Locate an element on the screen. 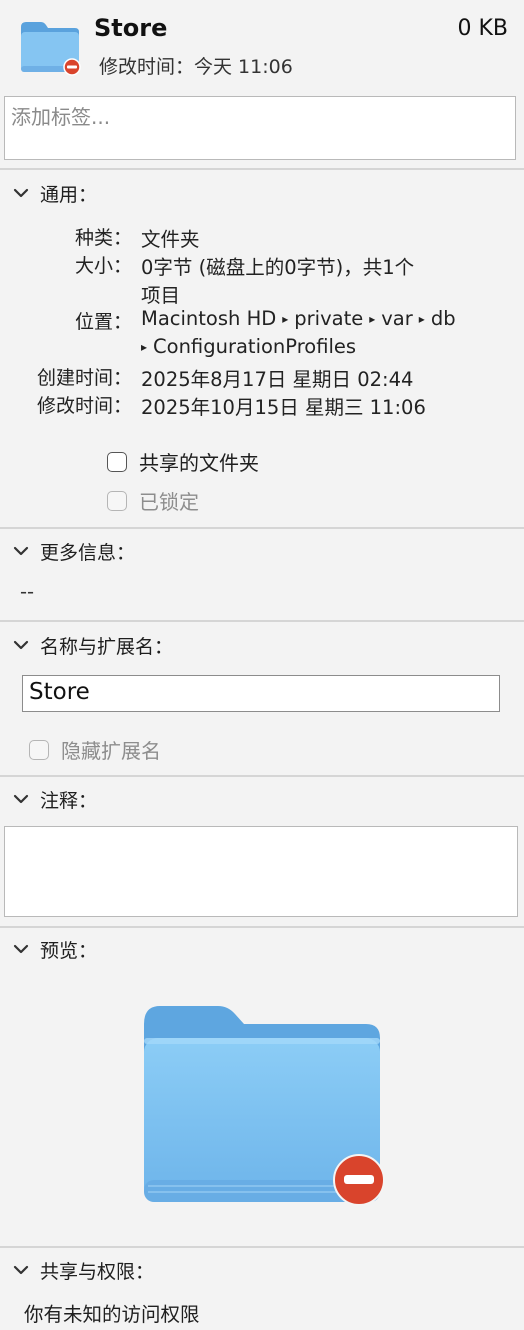 Image resolution: width=524 pixels, height=1330 pixels. locked-label: 已锁定 is located at coordinates (169, 502).